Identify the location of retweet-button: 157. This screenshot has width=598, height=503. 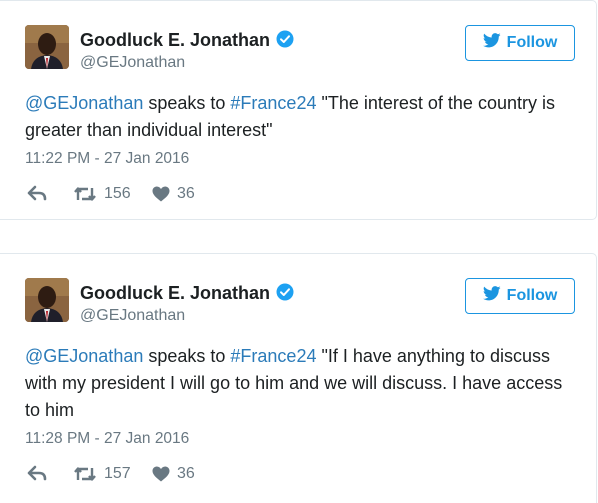
(102, 474).